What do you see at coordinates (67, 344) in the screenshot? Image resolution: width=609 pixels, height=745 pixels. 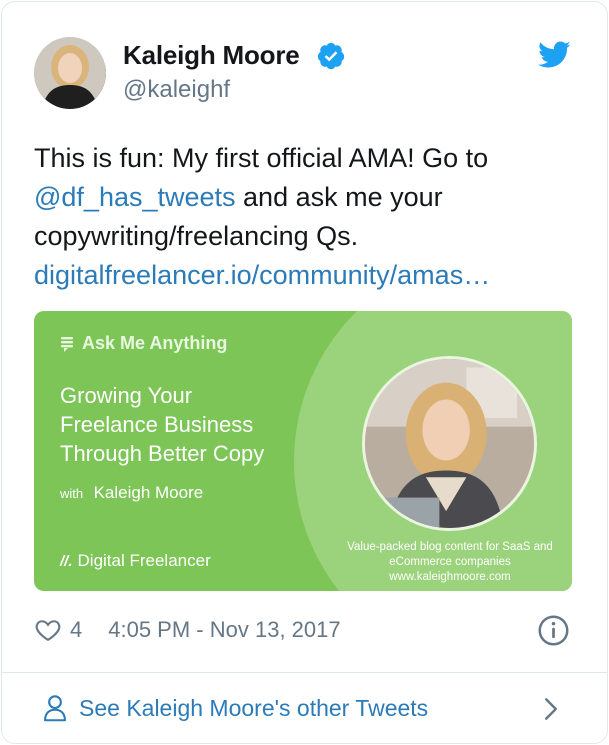 I see `chat-lines-icon` at bounding box center [67, 344].